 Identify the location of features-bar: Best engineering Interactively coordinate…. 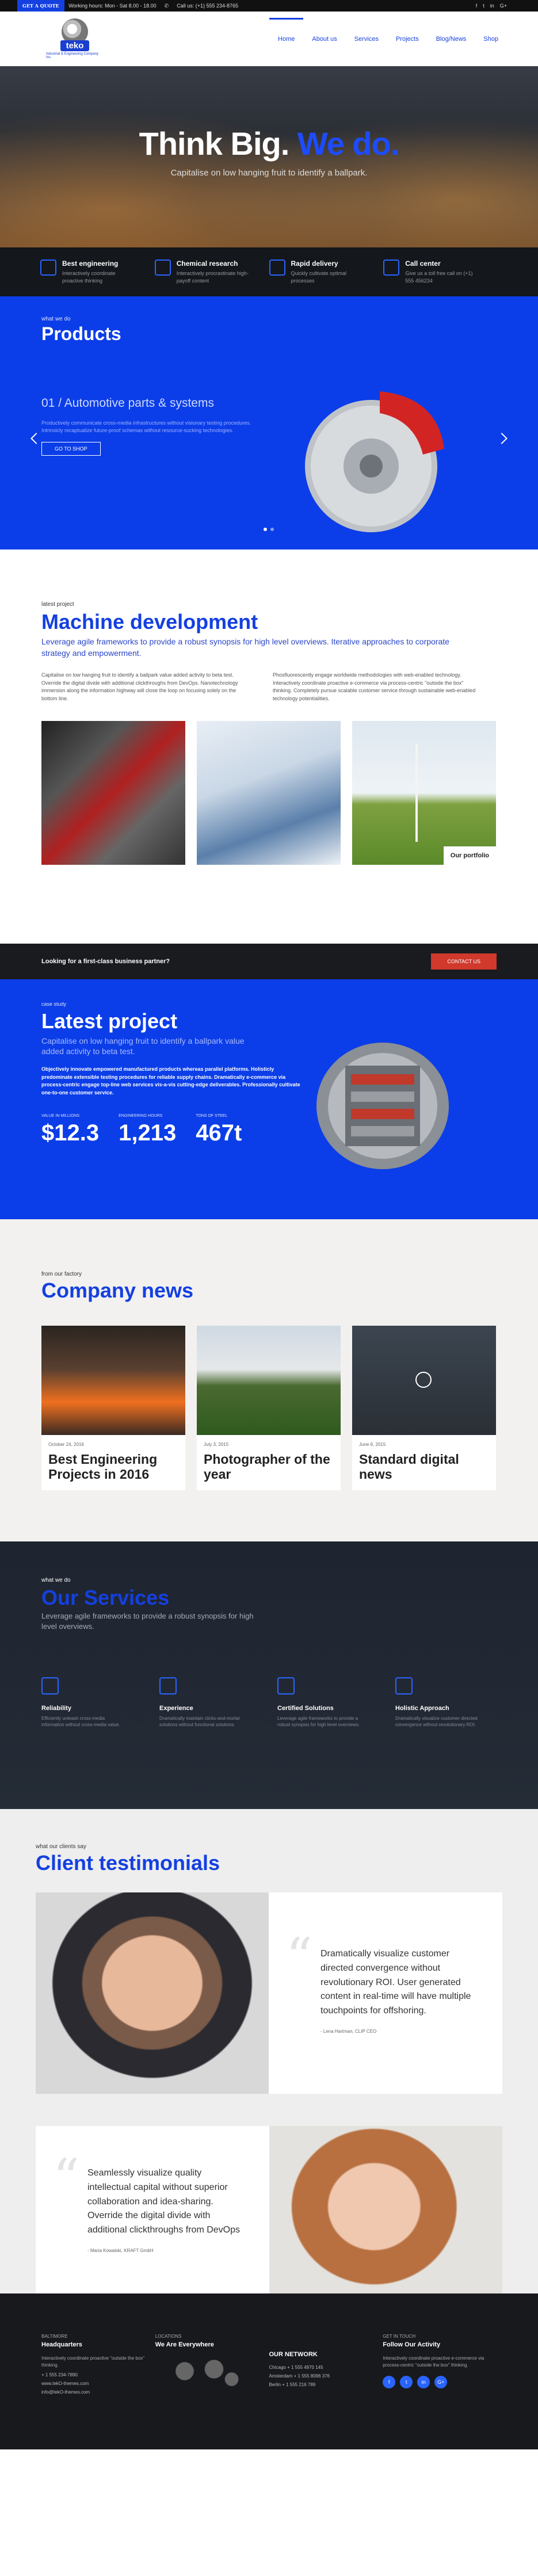
(269, 271).